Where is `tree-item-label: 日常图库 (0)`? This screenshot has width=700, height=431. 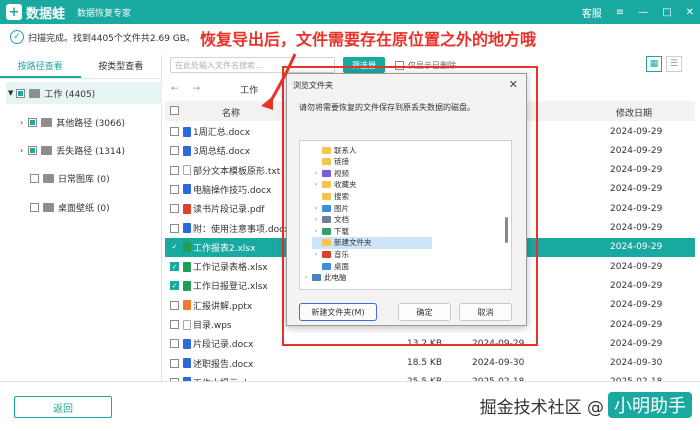 tree-item-label: 日常图库 (0) is located at coordinates (84, 179).